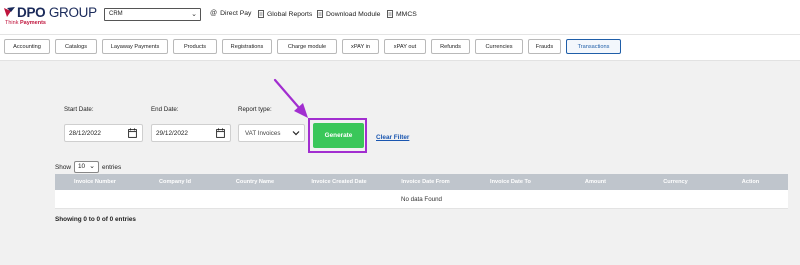 This screenshot has height=265, width=800. I want to click on end-date-label: End Date:, so click(165, 109).